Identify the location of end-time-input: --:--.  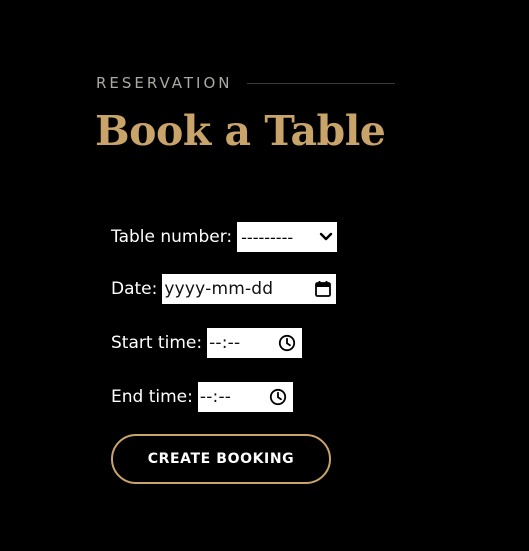
(245, 397).